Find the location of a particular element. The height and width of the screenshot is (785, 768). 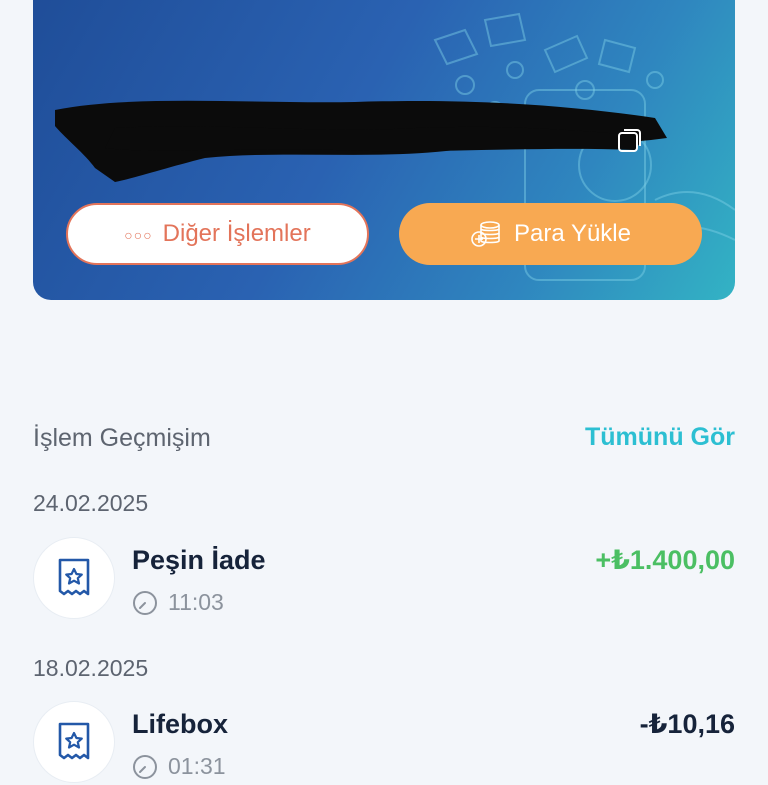

transaction-amount: -₺10,16 is located at coordinates (687, 724).